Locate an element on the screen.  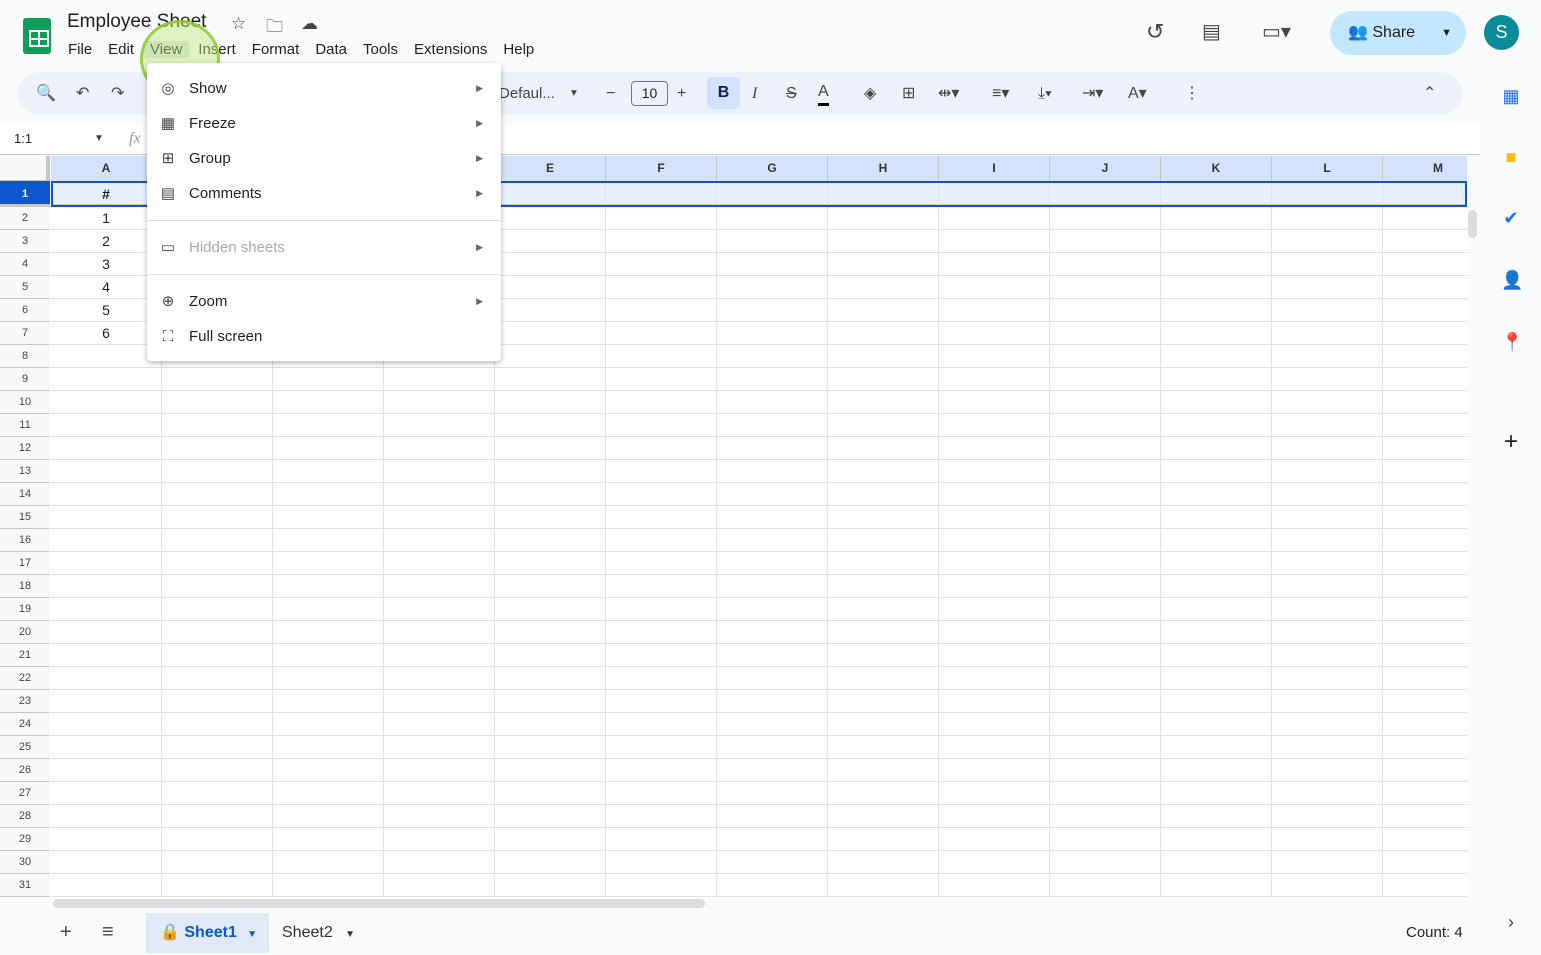
keep-icon: ■ is located at coordinates (1511, 157).